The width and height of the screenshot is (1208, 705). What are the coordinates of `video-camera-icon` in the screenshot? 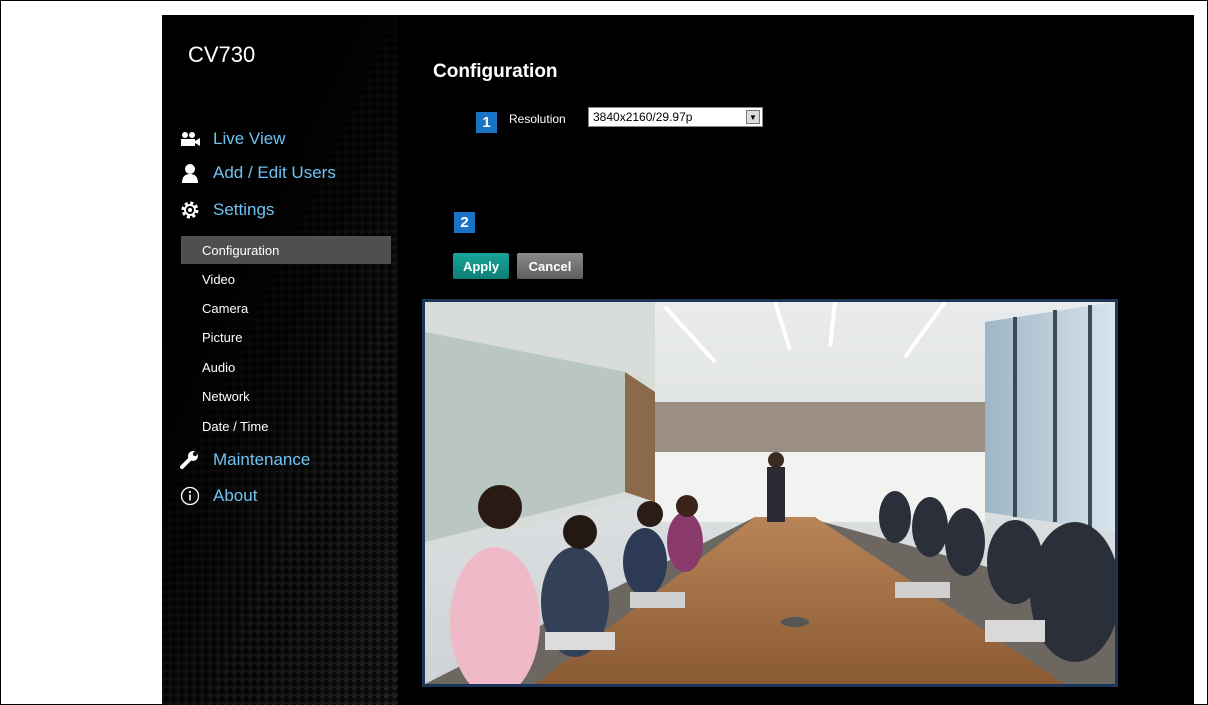 It's located at (190, 139).